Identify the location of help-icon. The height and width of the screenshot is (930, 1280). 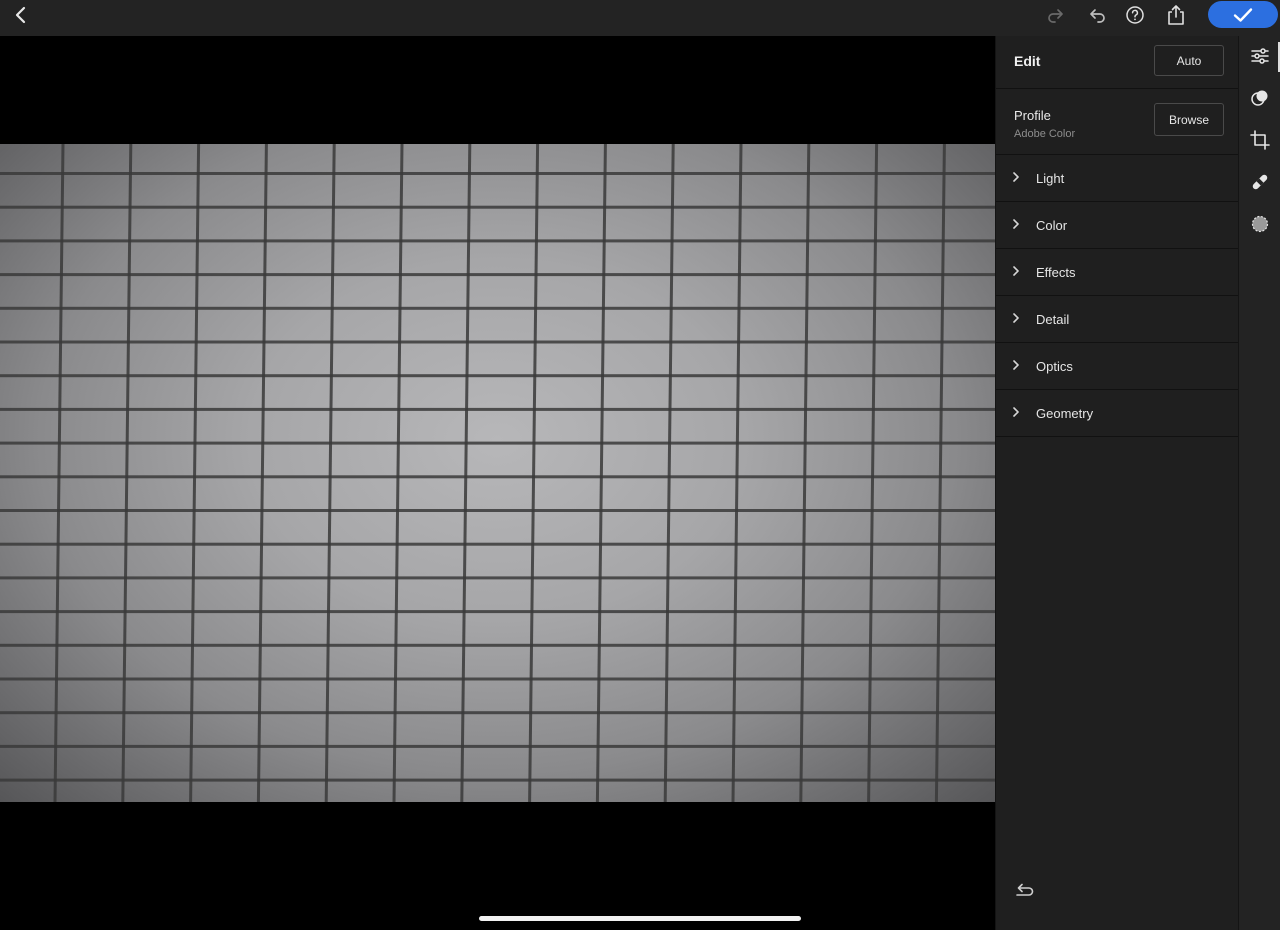
(1135, 15).